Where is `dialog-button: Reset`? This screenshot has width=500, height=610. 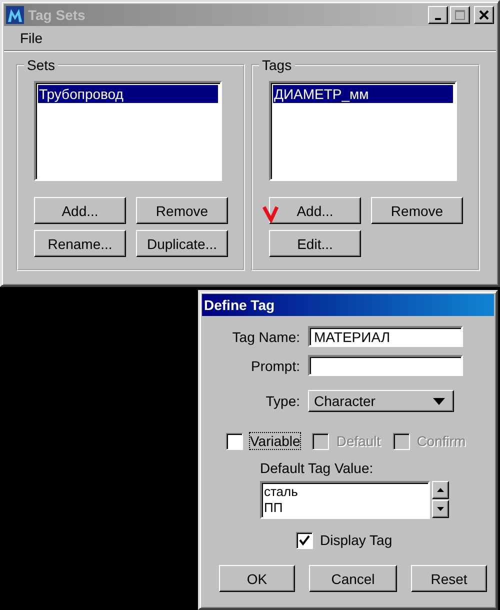
dialog-button: Reset is located at coordinates (449, 578).